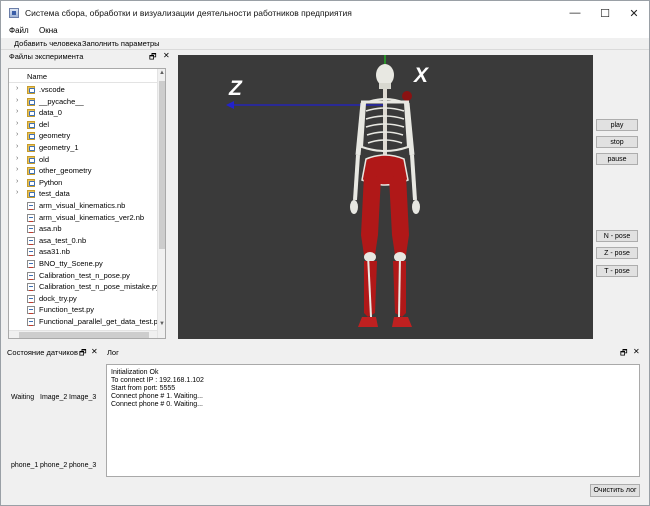 This screenshot has width=650, height=506. I want to click on scroll-up-icon: ▲, so click(162, 73).